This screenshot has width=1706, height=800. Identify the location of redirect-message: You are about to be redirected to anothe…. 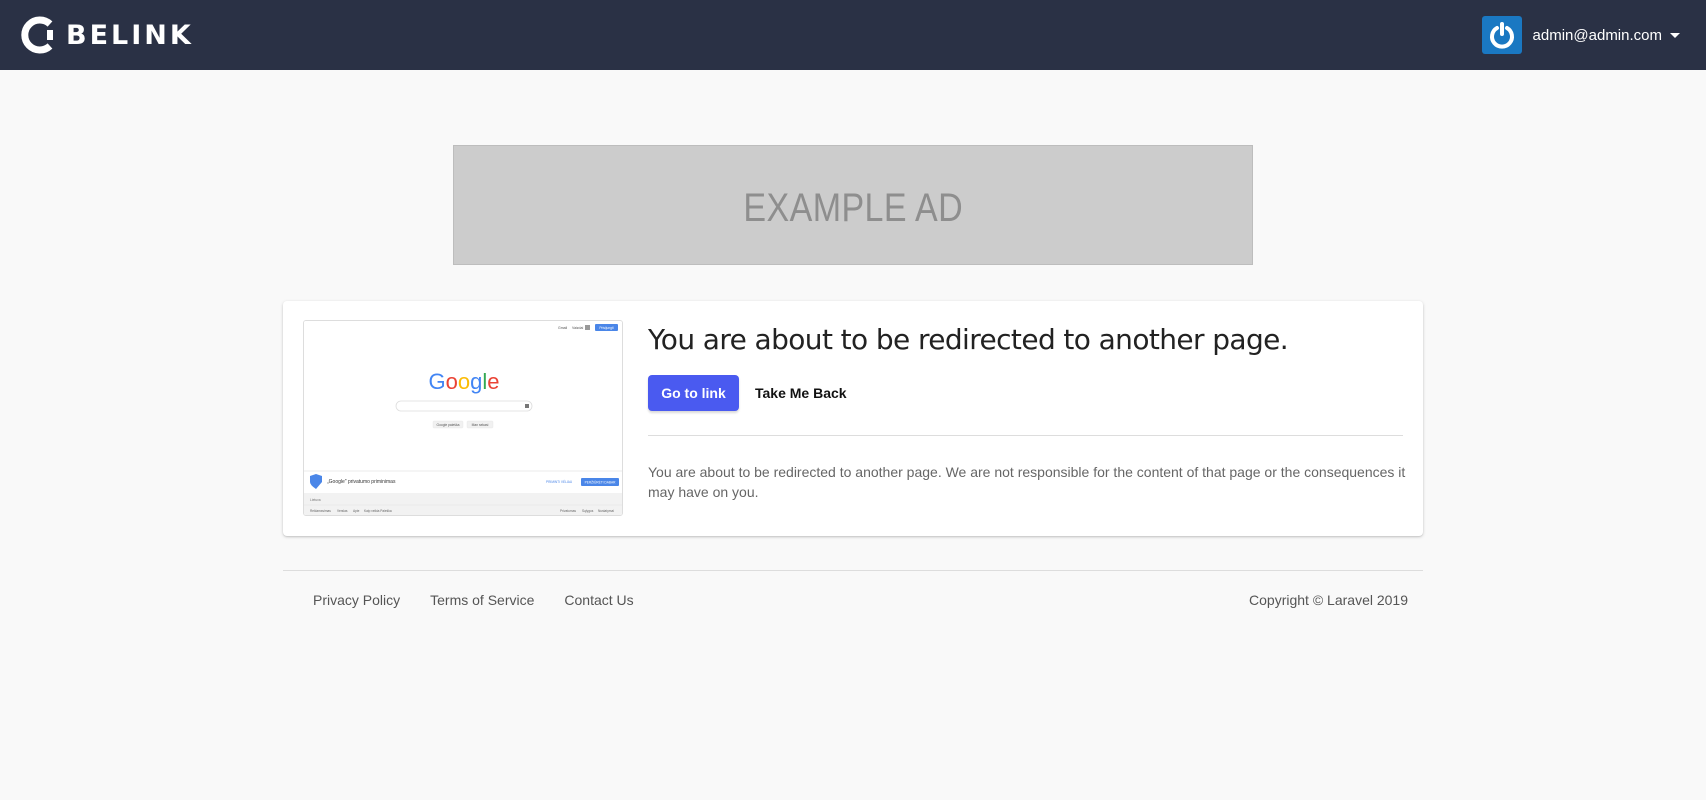
(1027, 482).